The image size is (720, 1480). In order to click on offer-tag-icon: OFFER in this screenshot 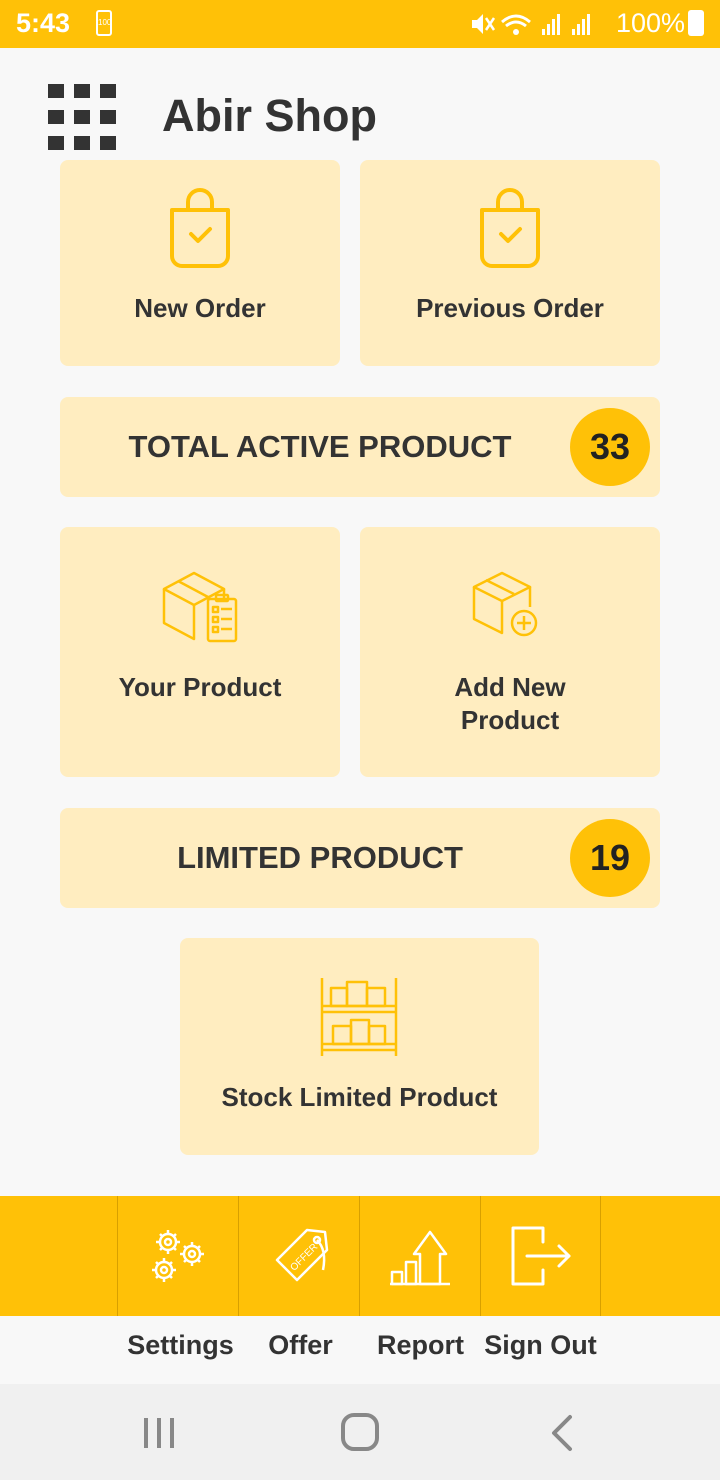, I will do `click(302, 1255)`.